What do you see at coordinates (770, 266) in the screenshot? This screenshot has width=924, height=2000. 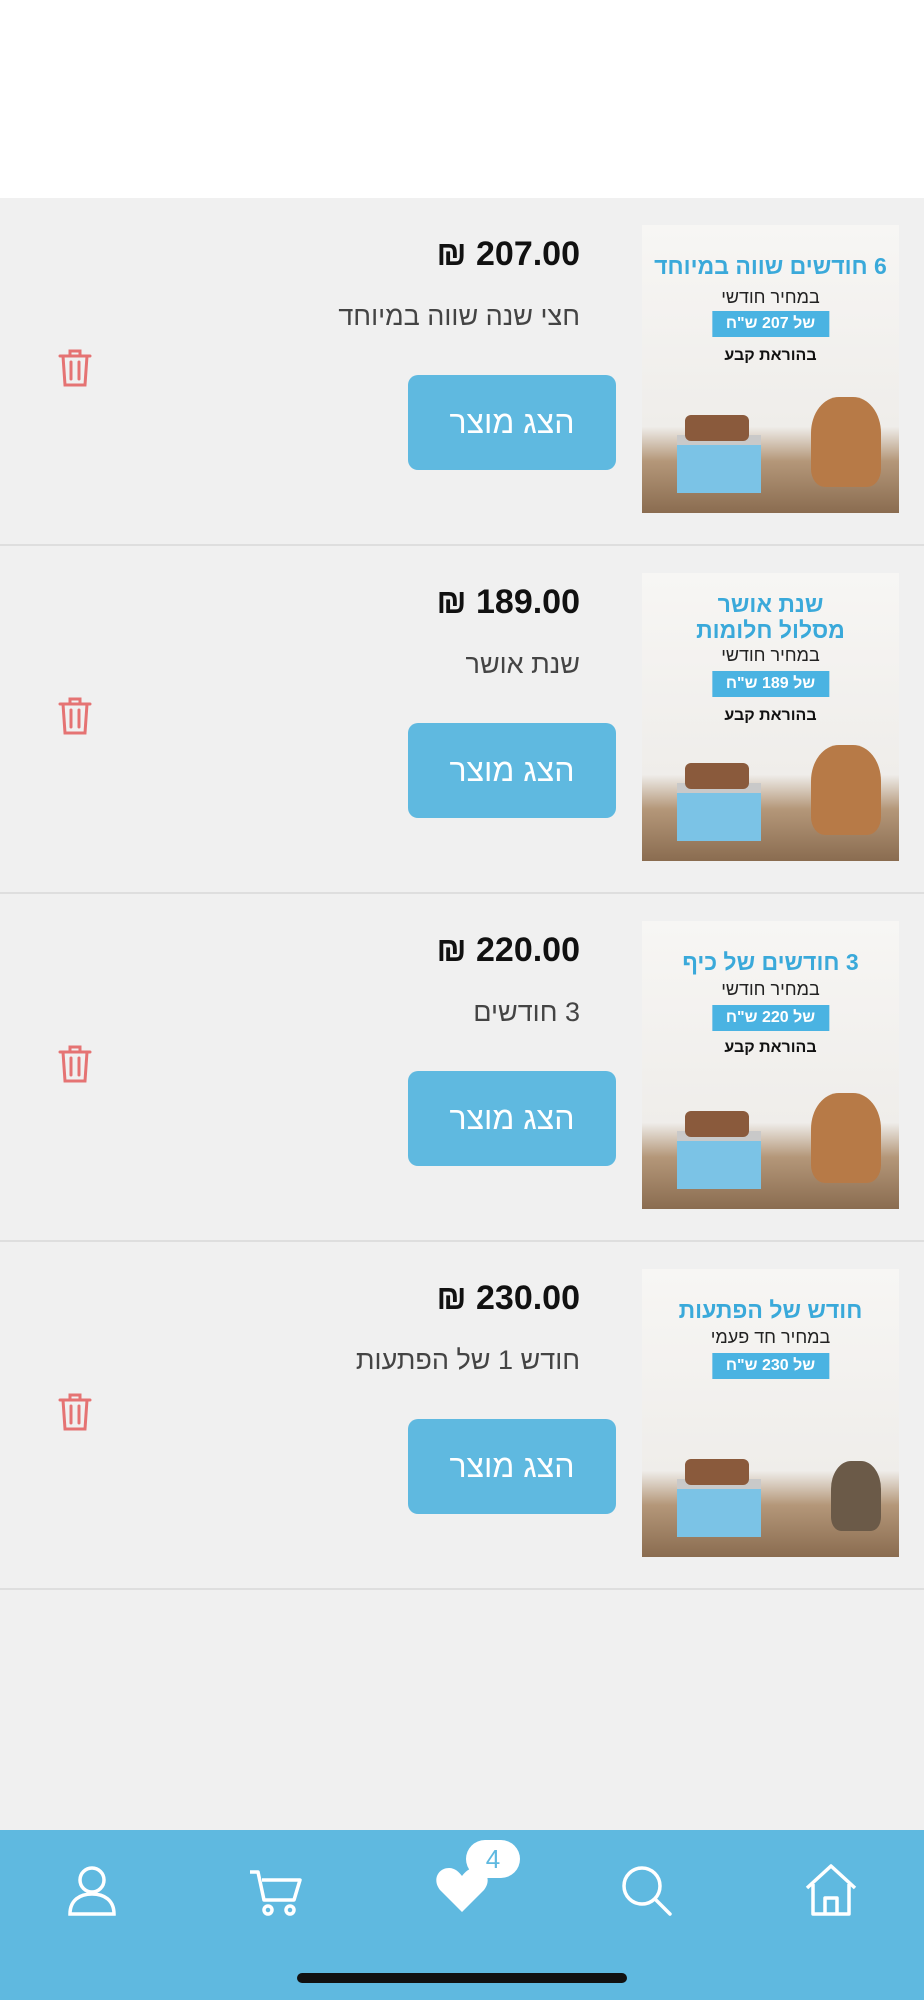 I see `image-headline: 6 חודשים שווה במיוחד` at bounding box center [770, 266].